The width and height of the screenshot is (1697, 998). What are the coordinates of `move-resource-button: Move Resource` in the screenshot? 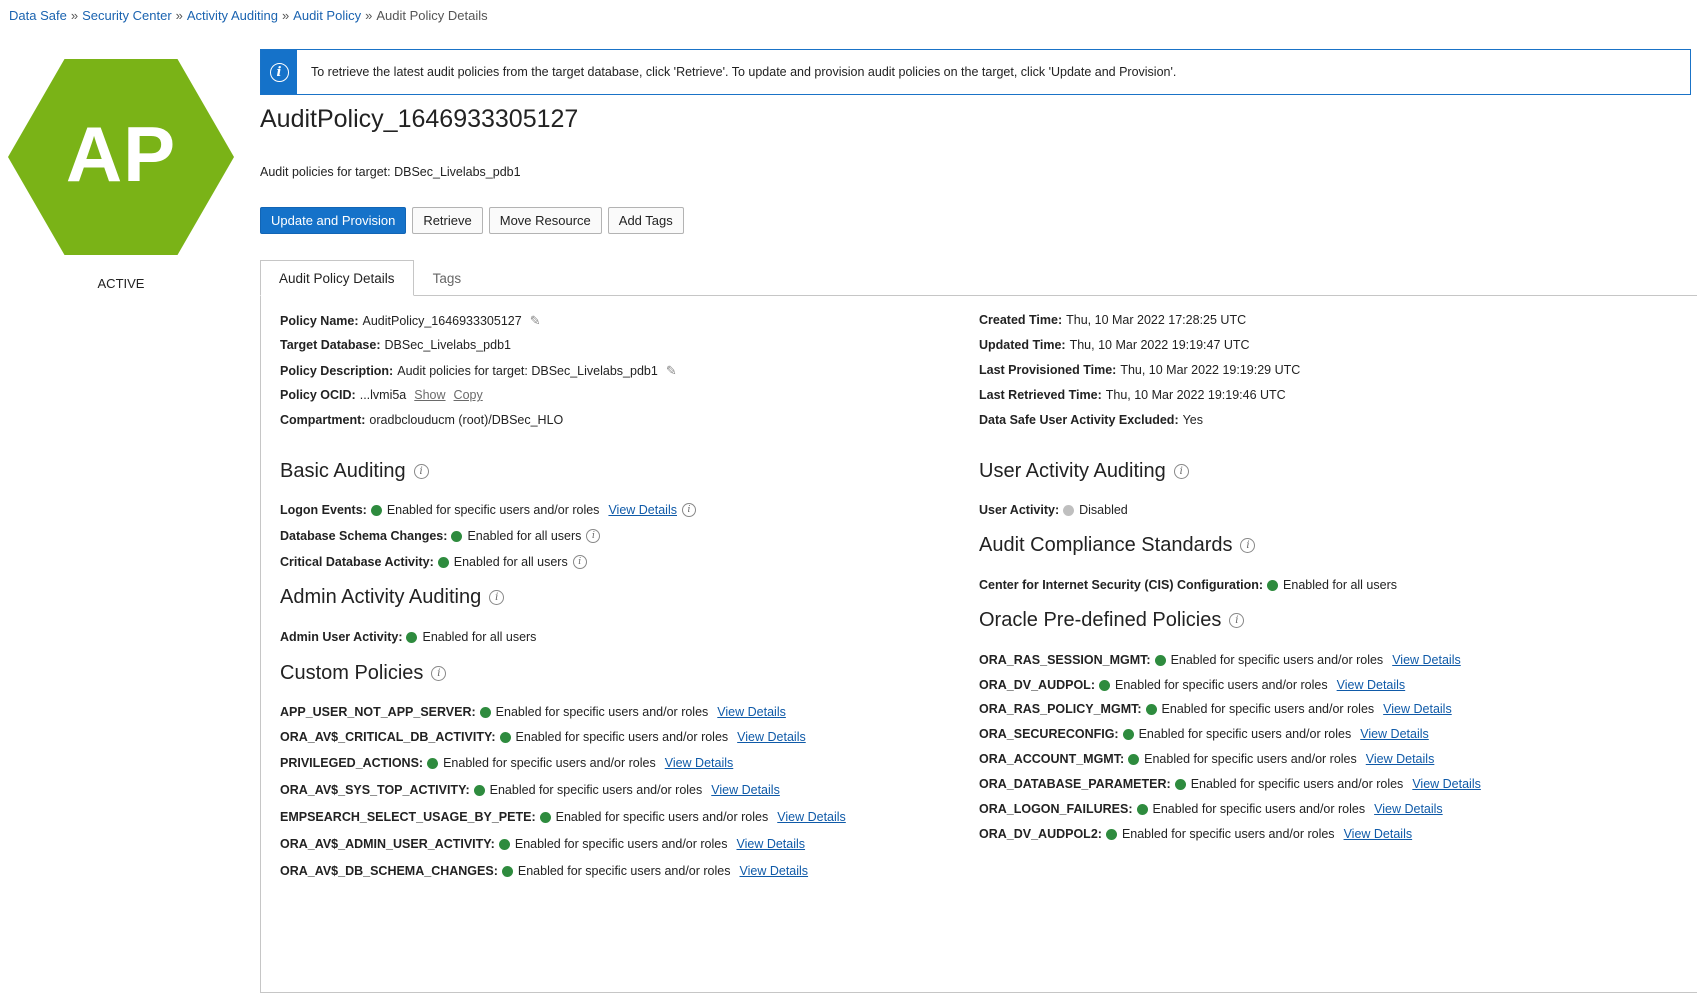 It's located at (545, 220).